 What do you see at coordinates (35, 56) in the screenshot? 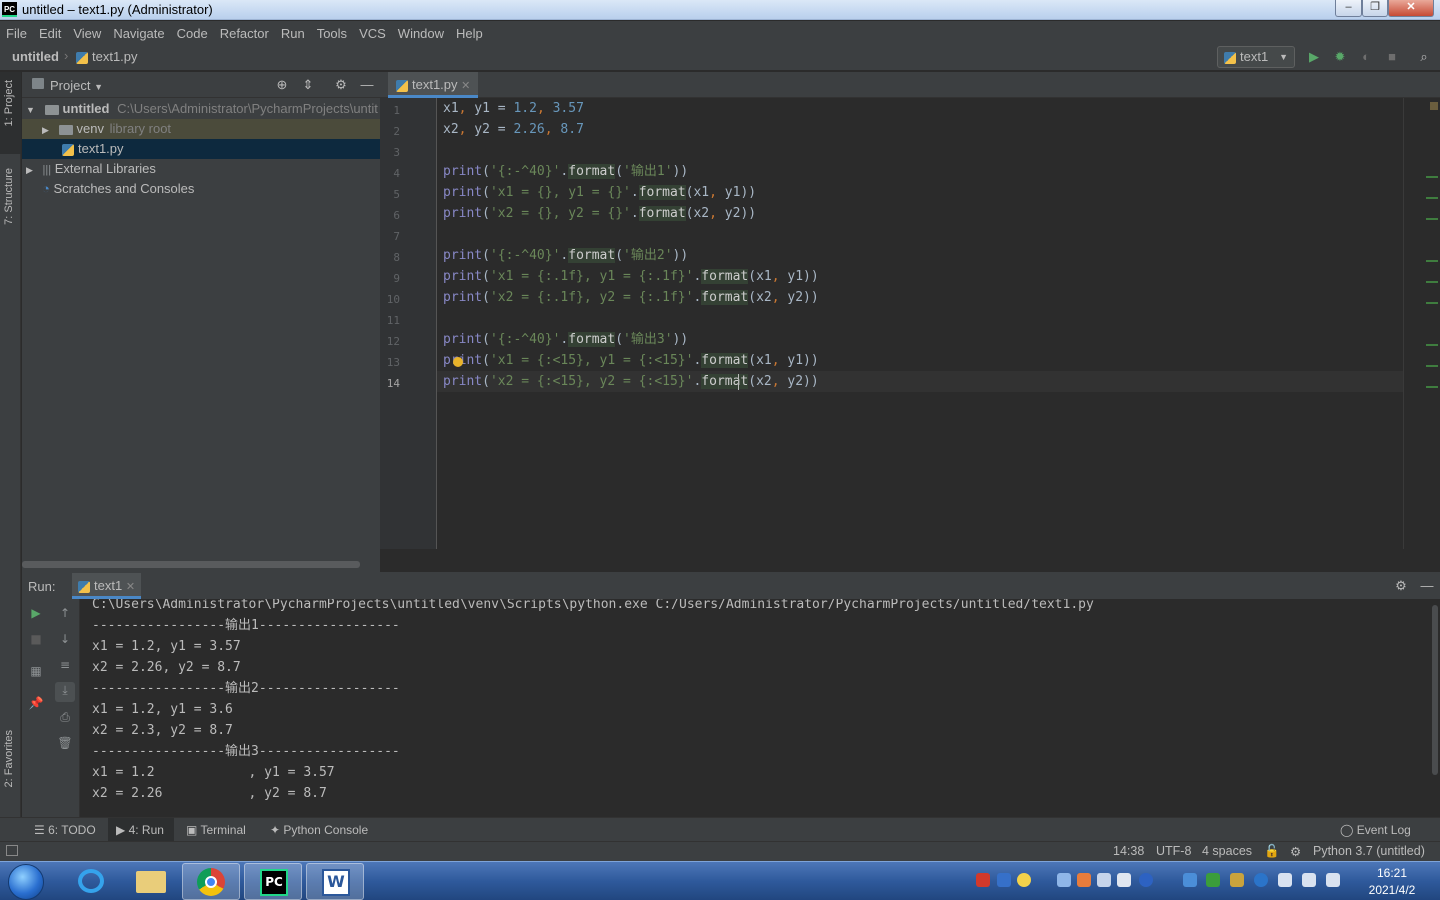
I see `breadcrumb-project: untitled` at bounding box center [35, 56].